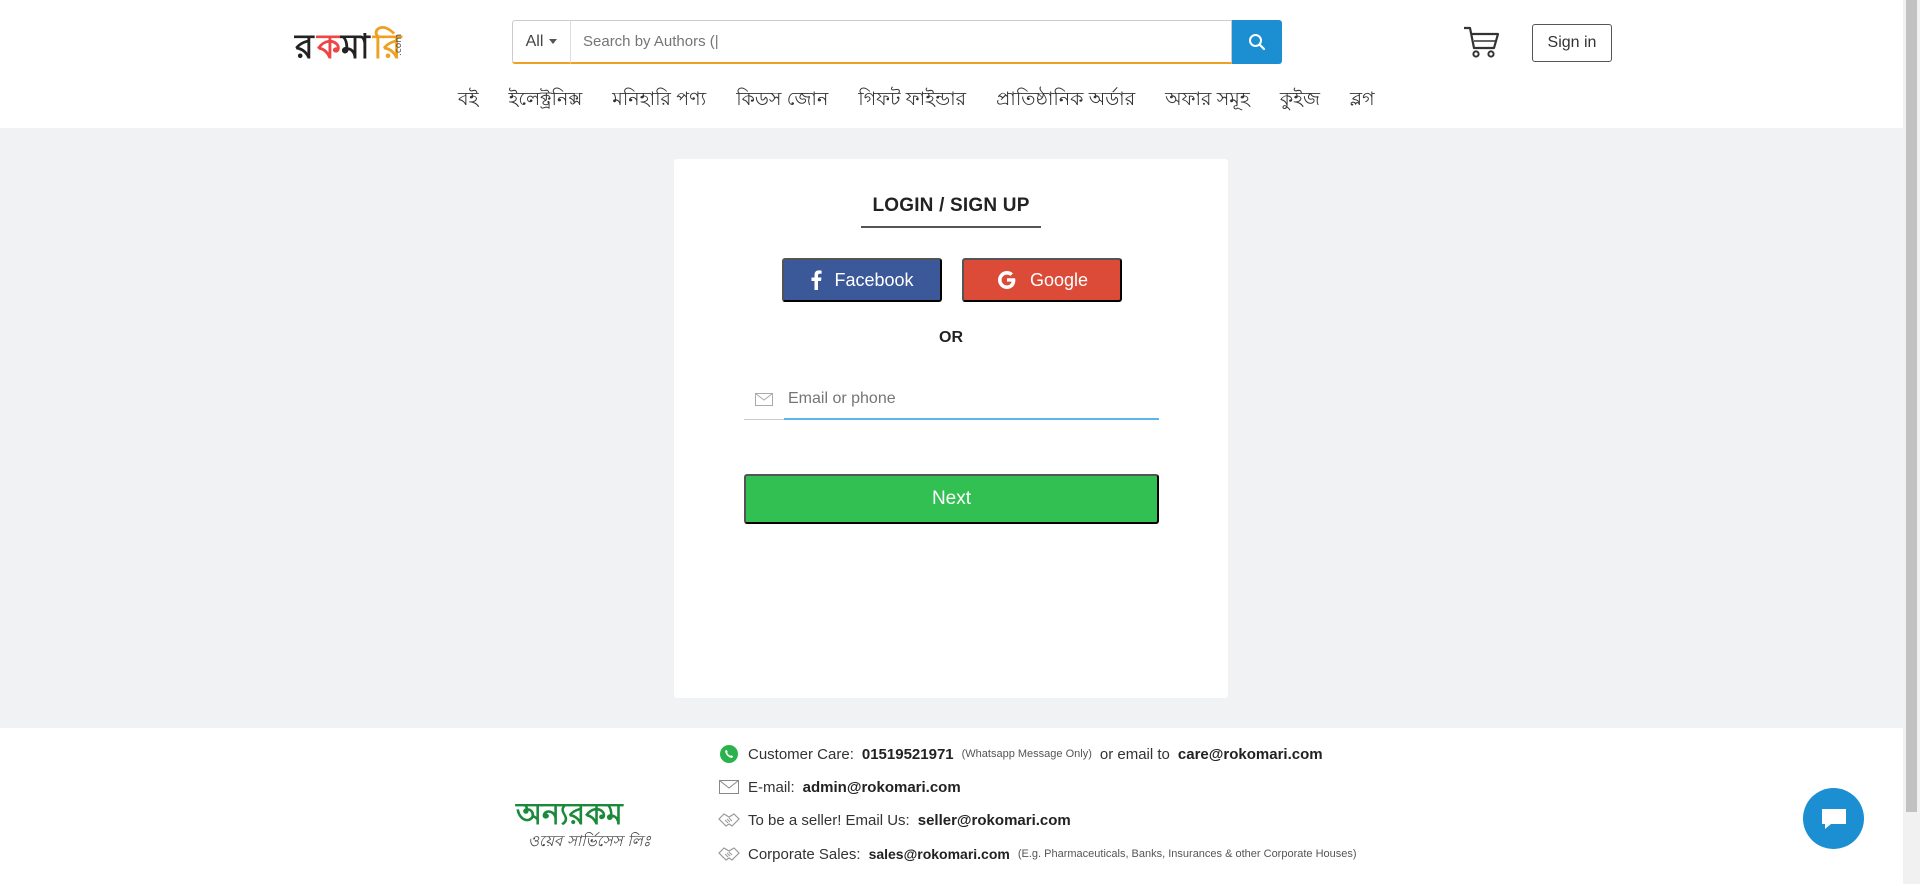 Image resolution: width=1920 pixels, height=884 pixels. What do you see at coordinates (590, 840) in the screenshot?
I see `footer-logo-subtext: ওয়েব সার্ভিসেস লিঃ` at bounding box center [590, 840].